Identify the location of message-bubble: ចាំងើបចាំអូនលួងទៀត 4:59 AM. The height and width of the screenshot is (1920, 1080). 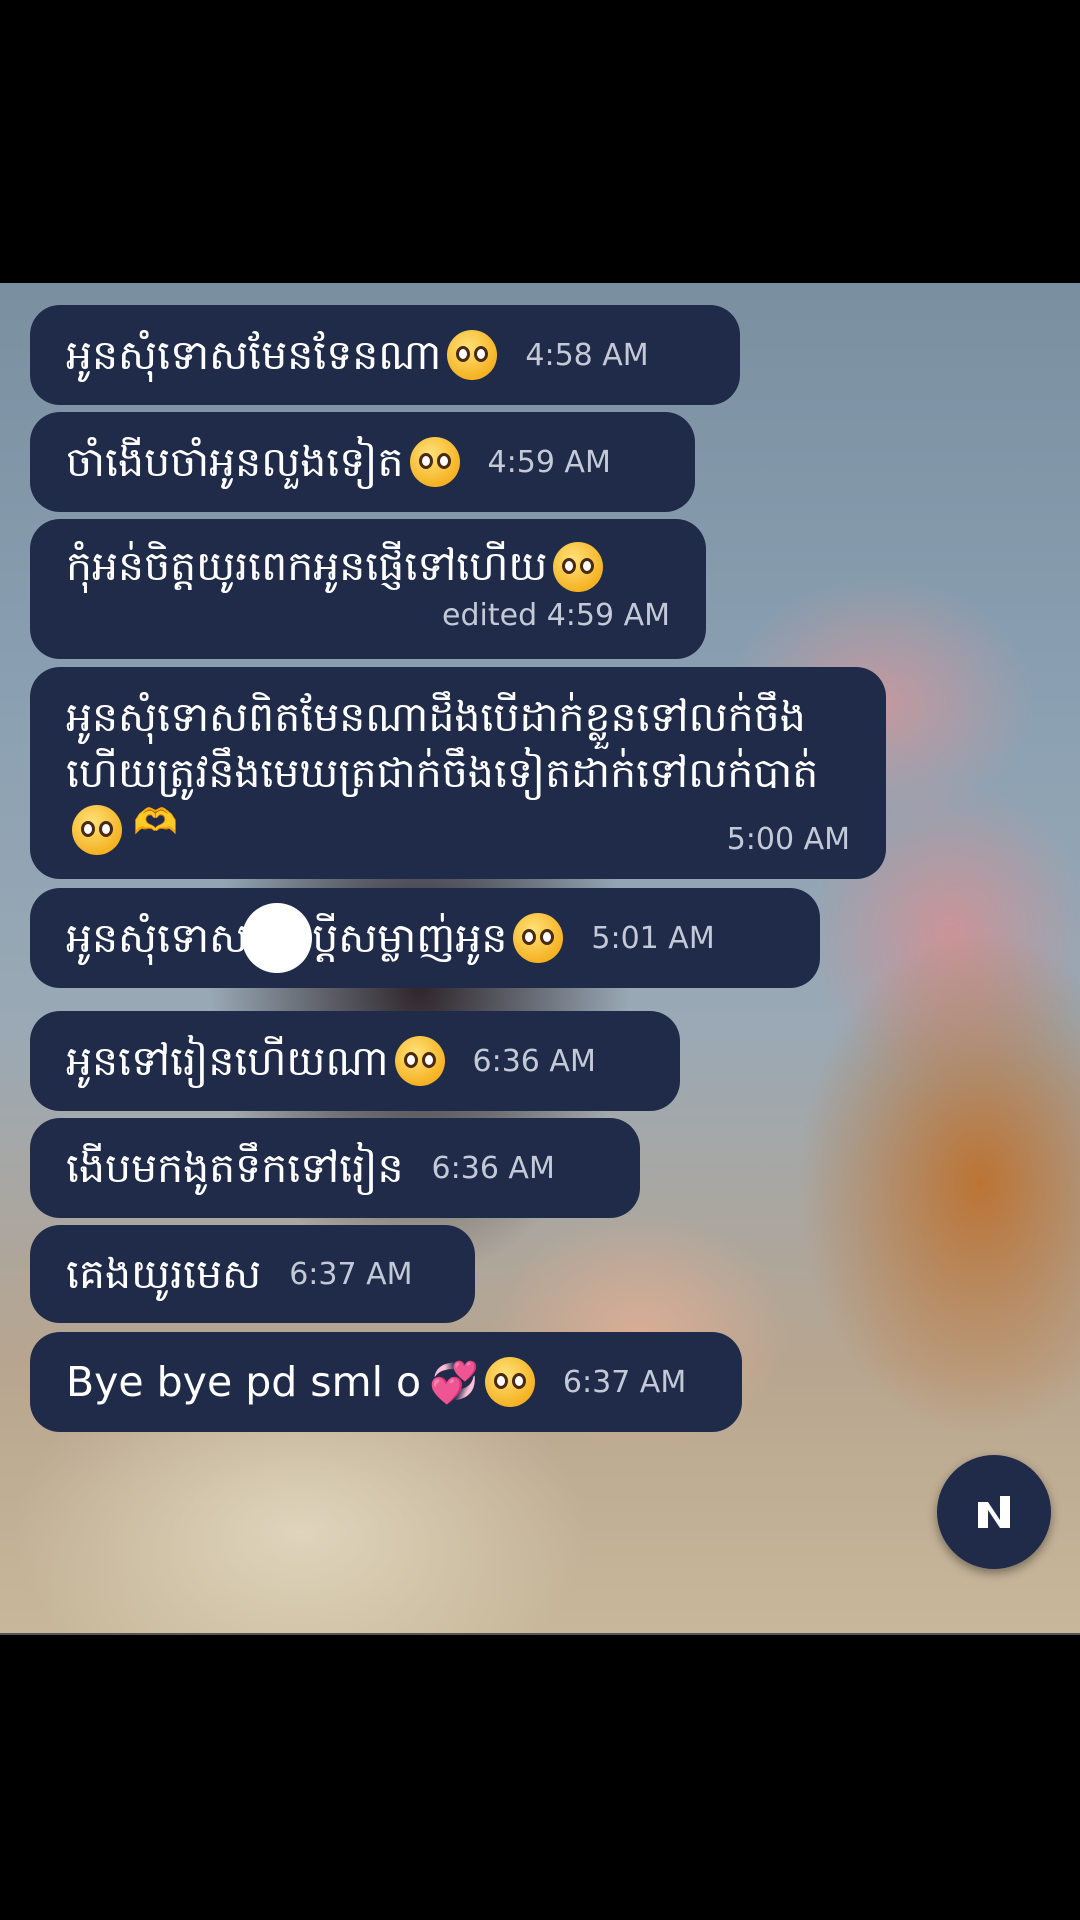
(362, 462).